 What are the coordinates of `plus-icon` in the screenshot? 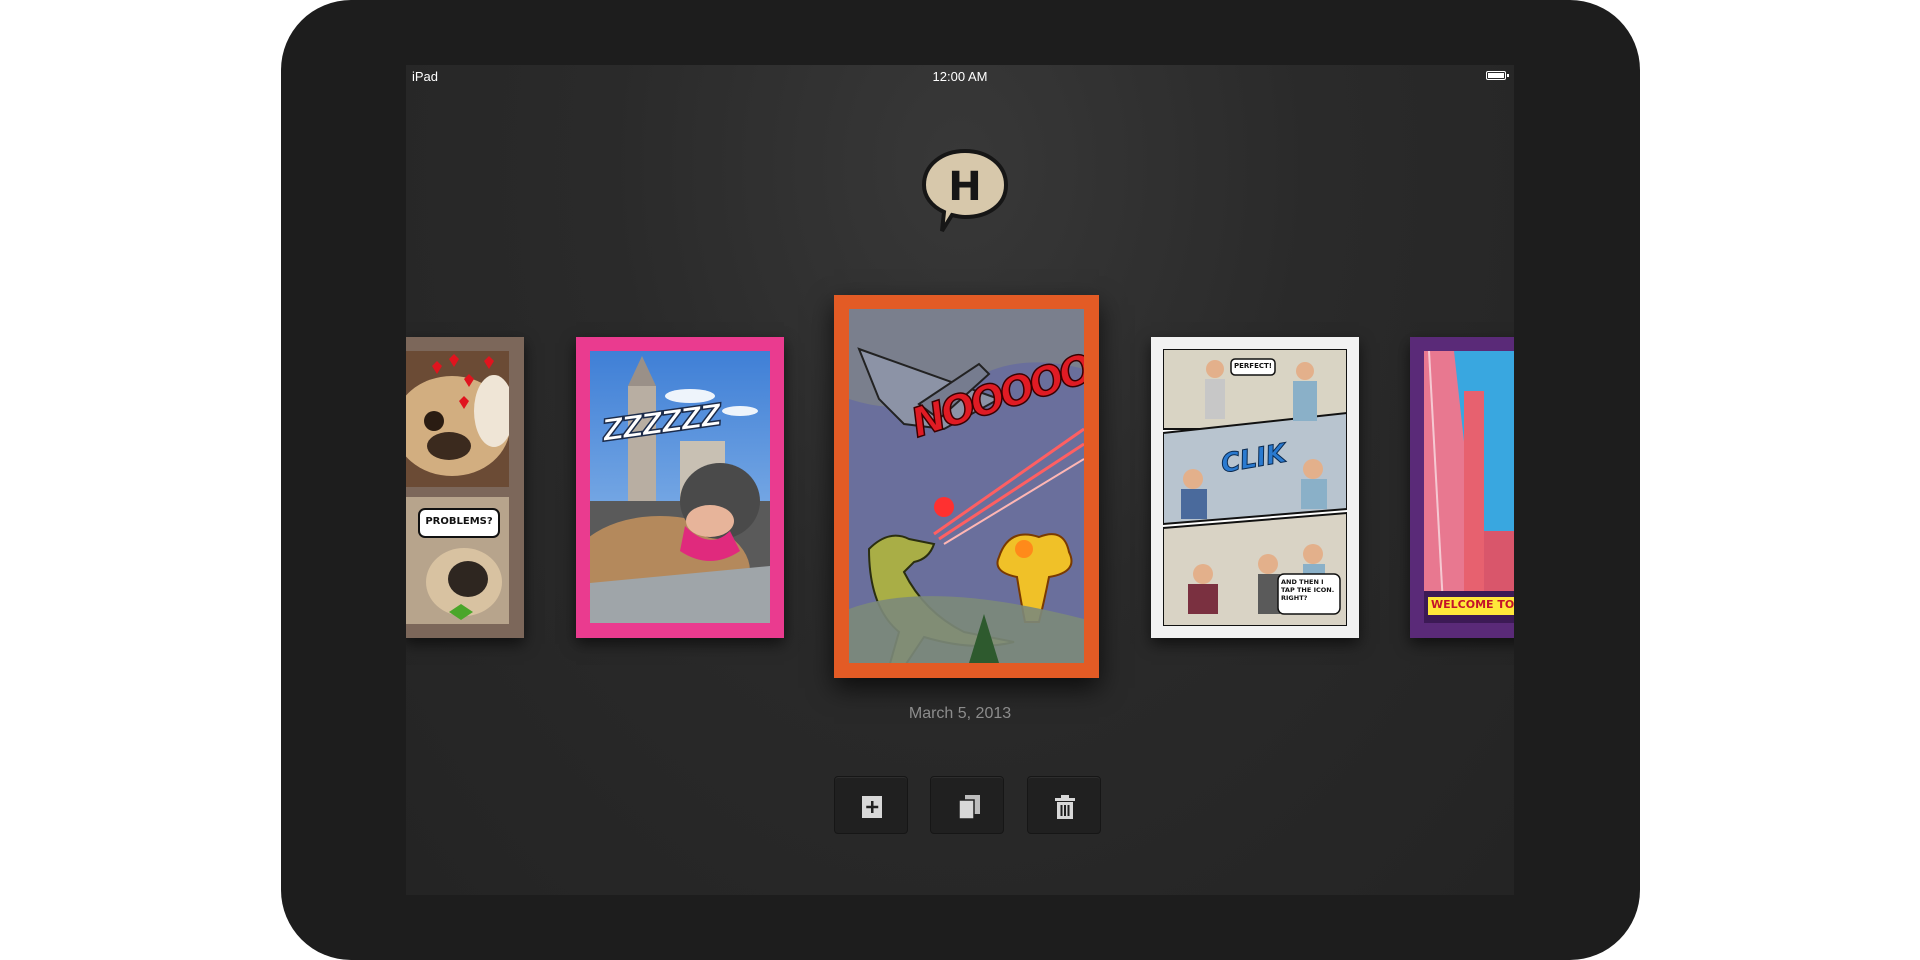 It's located at (872, 807).